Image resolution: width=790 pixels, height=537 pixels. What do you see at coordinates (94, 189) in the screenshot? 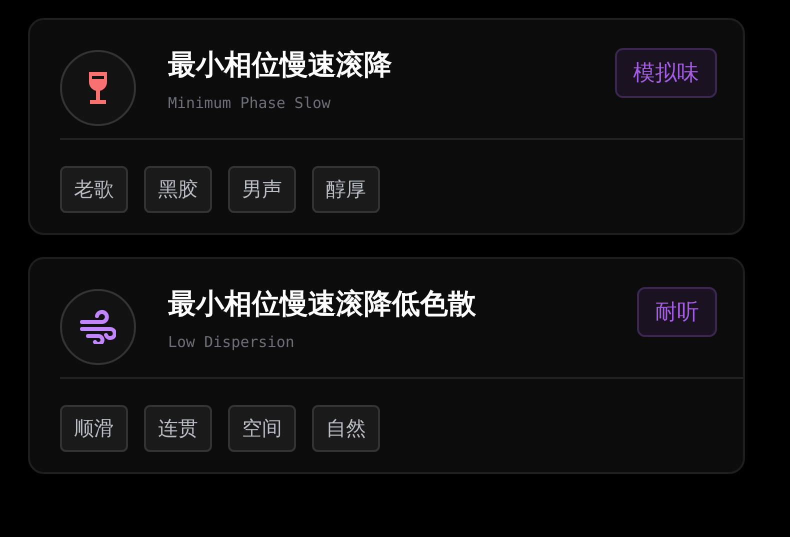
I see `tag-chip: 老歌` at bounding box center [94, 189].